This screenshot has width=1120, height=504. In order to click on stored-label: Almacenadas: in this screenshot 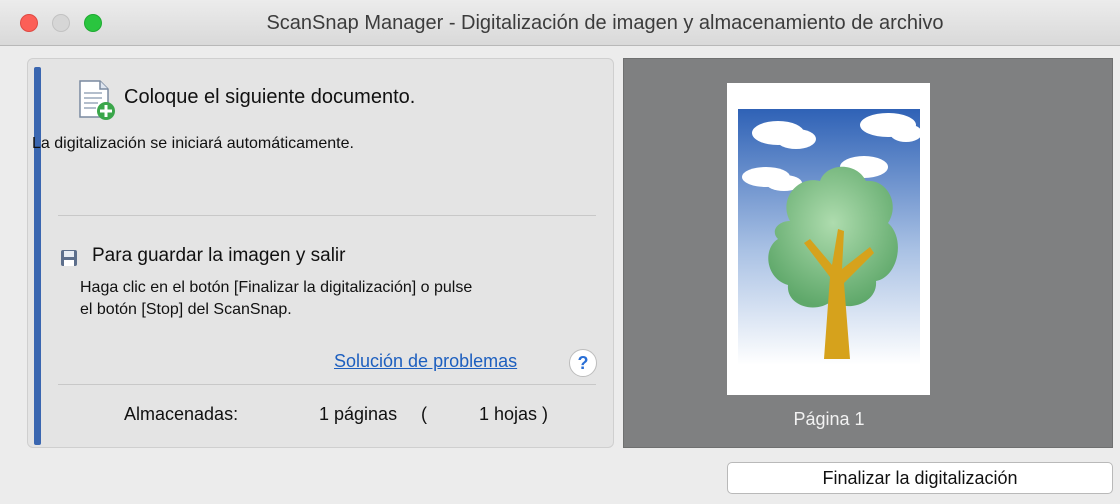, I will do `click(181, 414)`.